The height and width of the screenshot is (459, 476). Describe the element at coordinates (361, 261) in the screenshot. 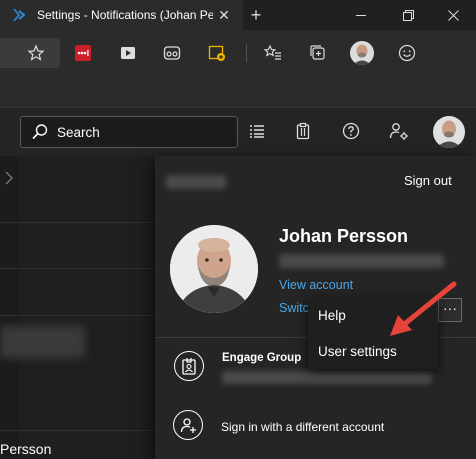

I see `email-blurred` at that location.